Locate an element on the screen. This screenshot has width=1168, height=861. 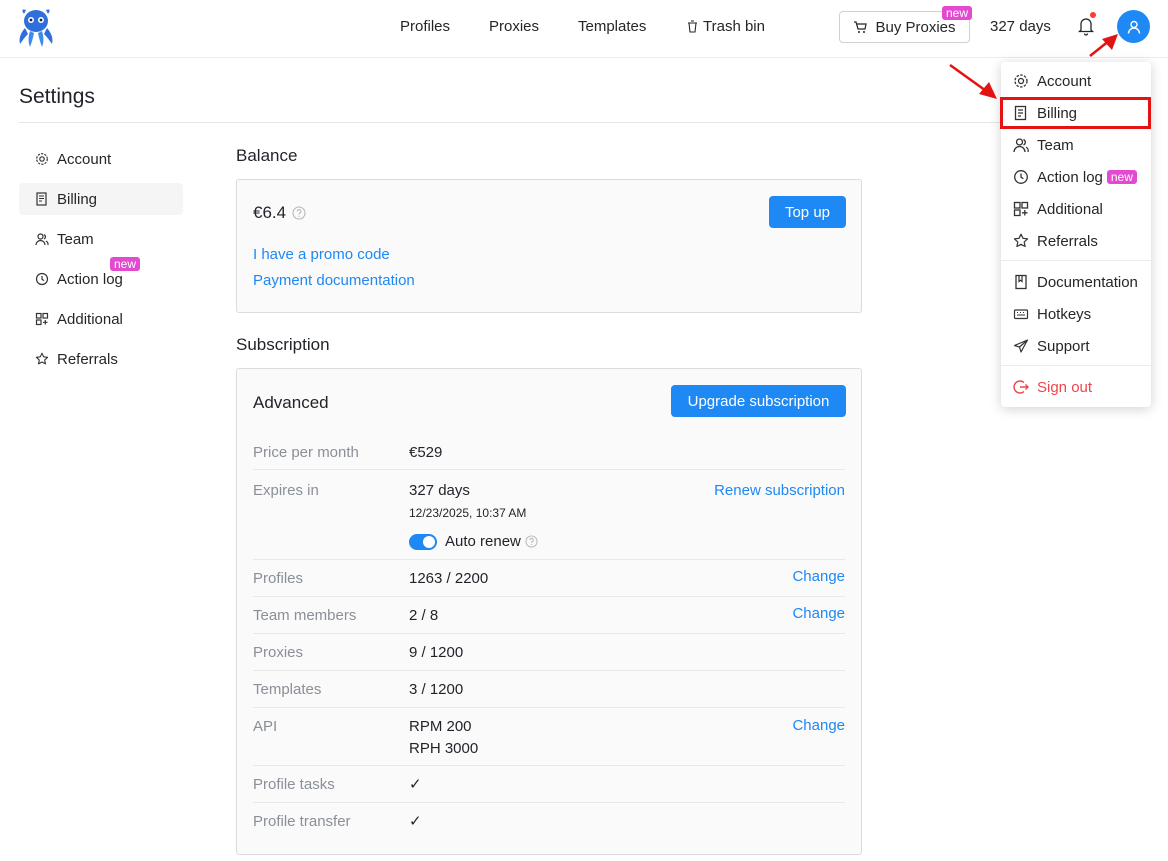
gear-icon is located at coordinates (42, 159).